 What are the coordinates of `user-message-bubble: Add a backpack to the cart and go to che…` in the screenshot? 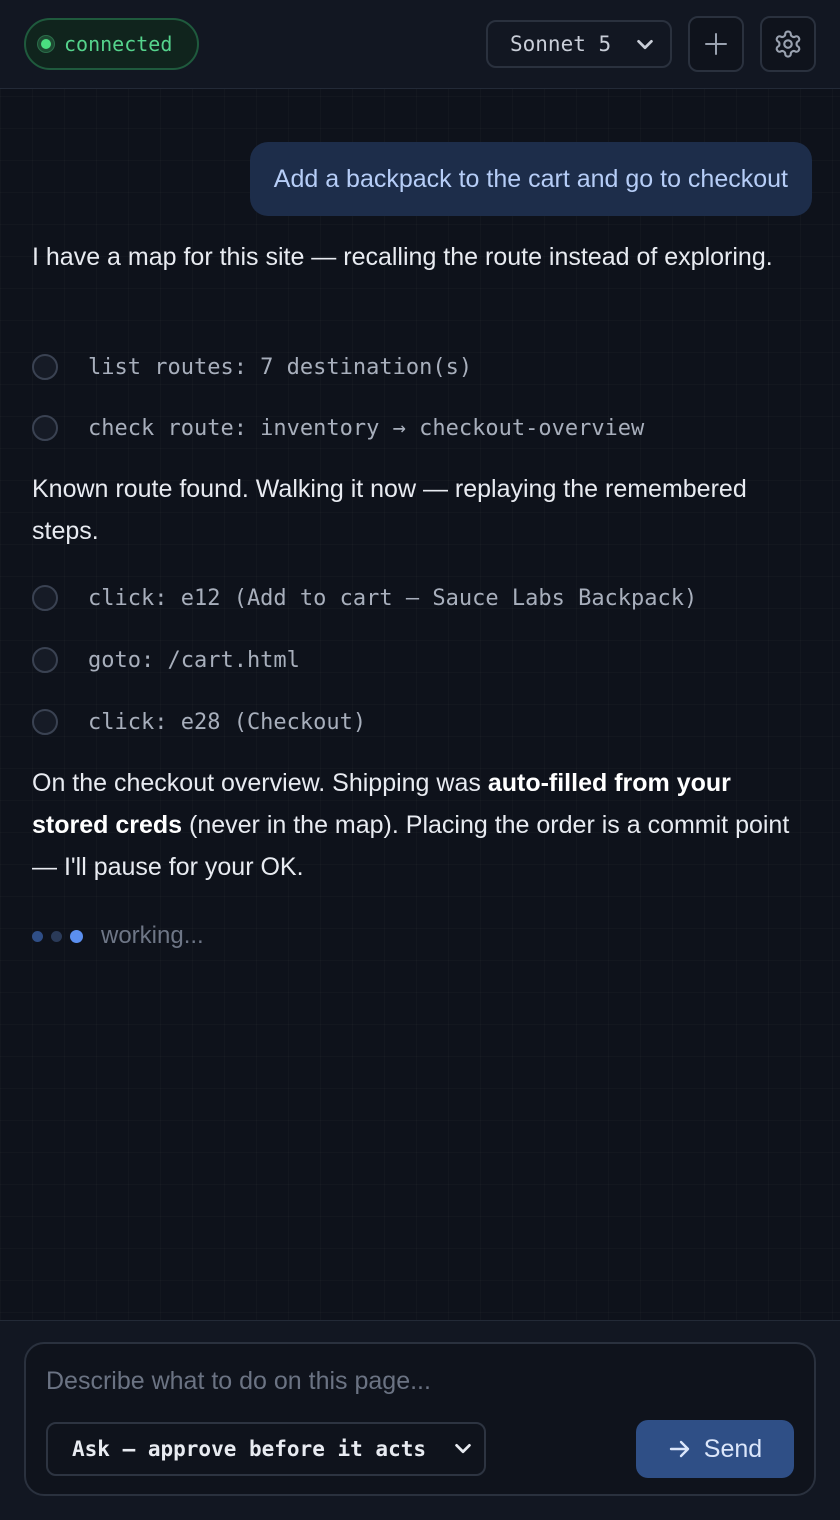 It's located at (530, 179).